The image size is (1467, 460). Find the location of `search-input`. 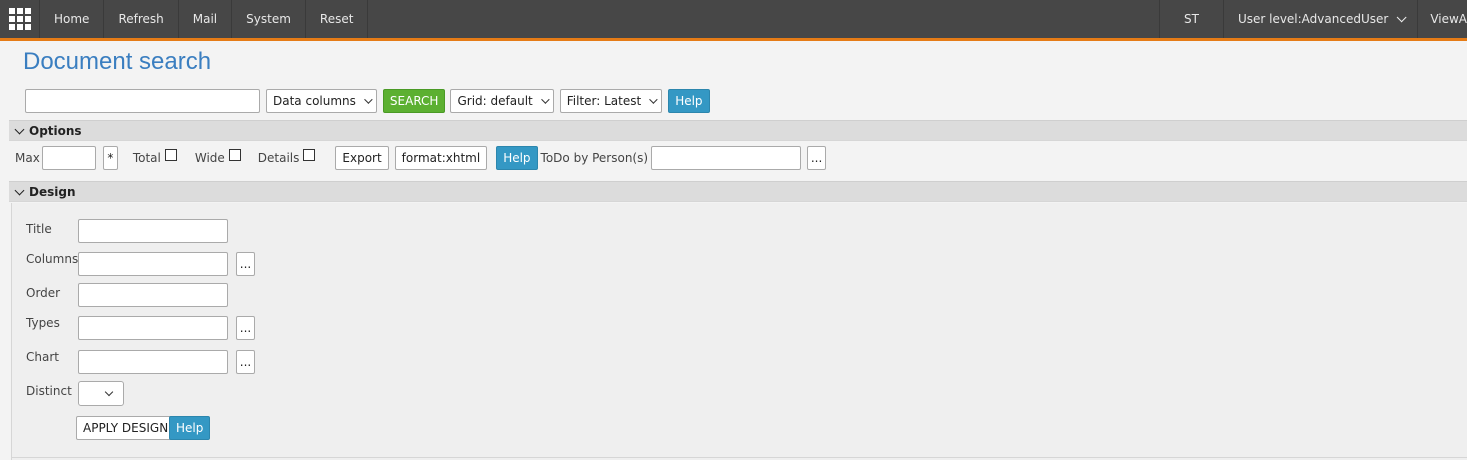

search-input is located at coordinates (142, 101).